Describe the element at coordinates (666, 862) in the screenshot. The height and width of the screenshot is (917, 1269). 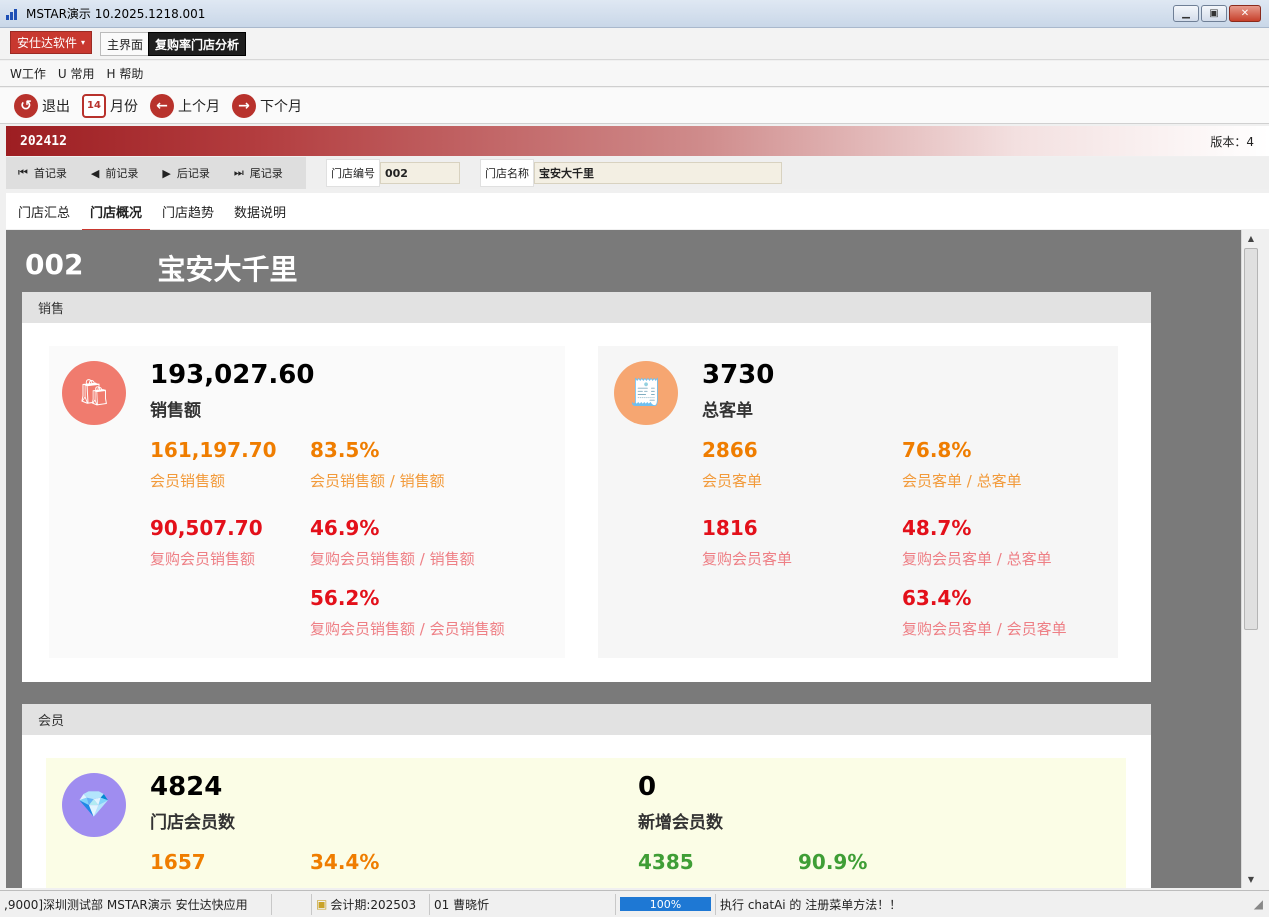
I see `green-members-value: 4385` at that location.